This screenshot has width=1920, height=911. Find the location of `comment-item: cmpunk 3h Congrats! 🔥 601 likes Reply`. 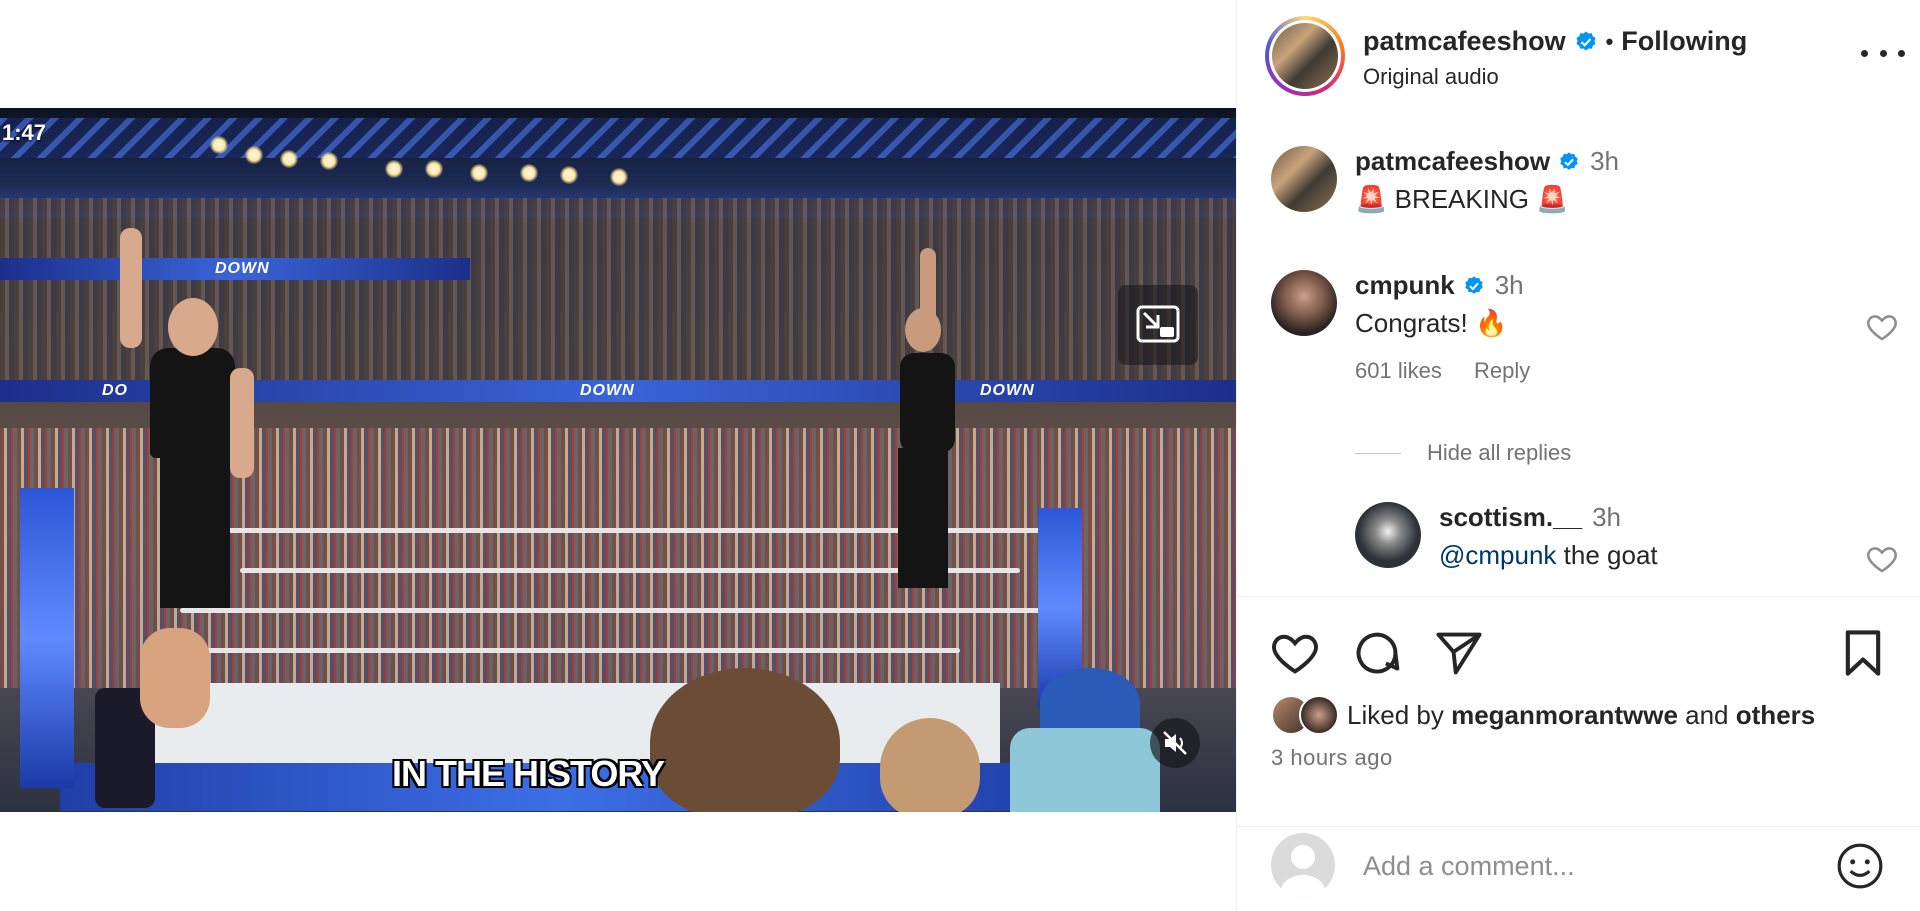

comment-item: cmpunk 3h Congrats! 🔥 601 likes Reply is located at coordinates (1578, 330).